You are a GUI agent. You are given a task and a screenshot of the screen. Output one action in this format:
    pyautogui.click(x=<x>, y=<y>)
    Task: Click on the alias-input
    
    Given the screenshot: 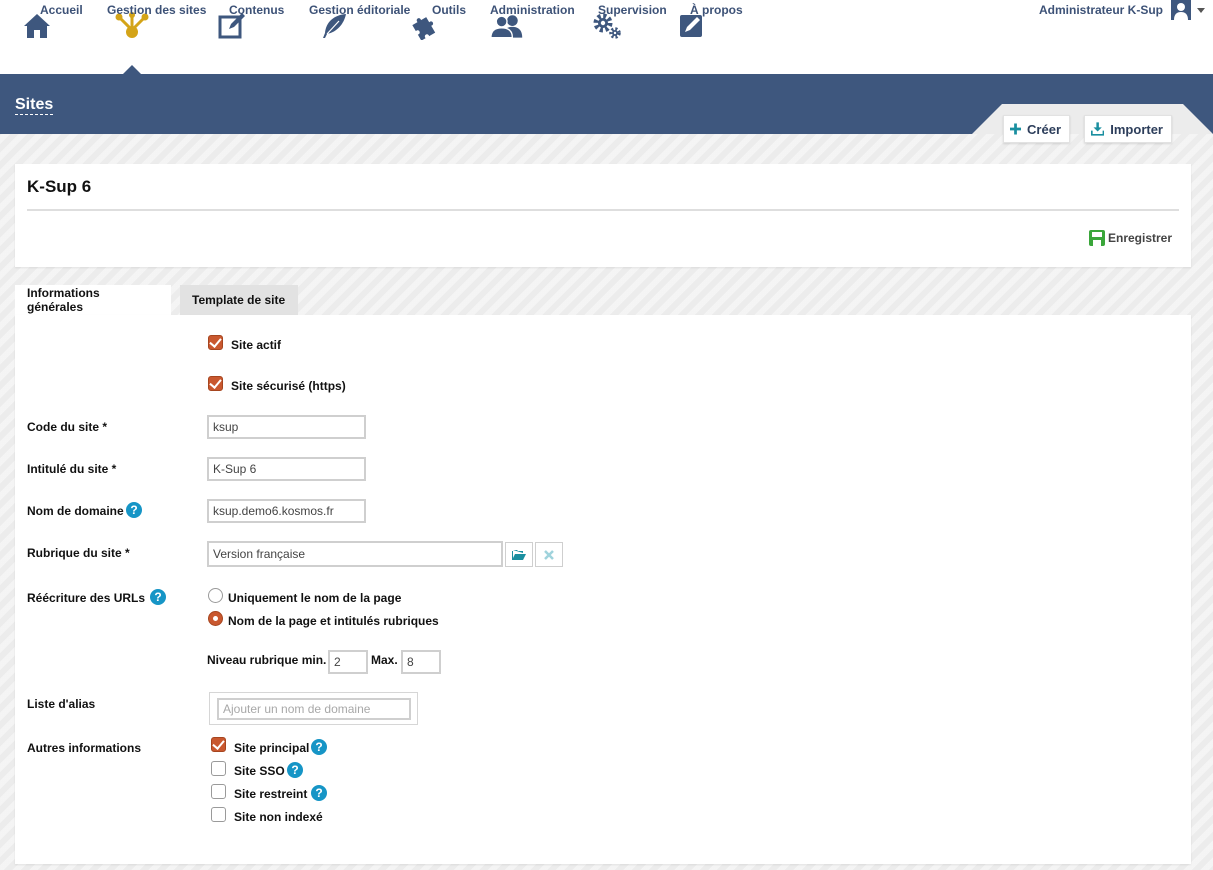 What is the action you would take?
    pyautogui.click(x=314, y=709)
    